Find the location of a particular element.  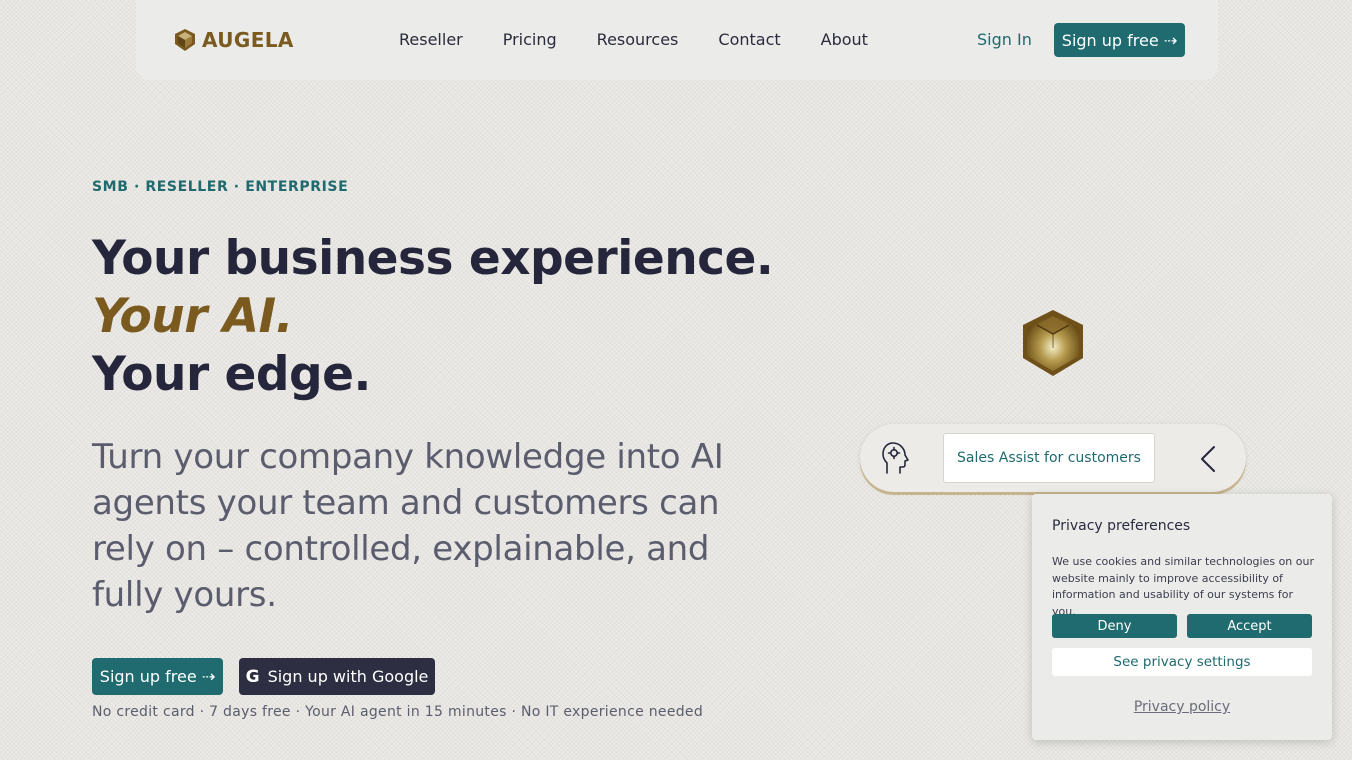

brand-emblem-icon is located at coordinates (1053, 343).